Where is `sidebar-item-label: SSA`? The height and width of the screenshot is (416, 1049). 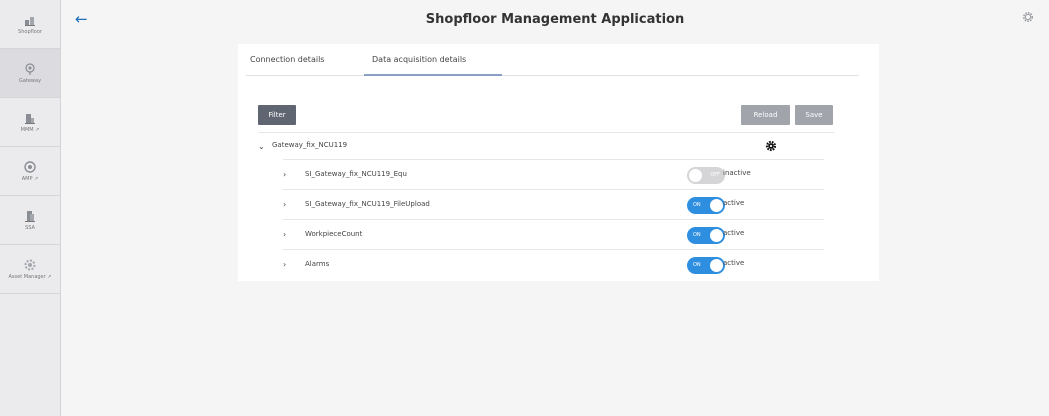
sidebar-item-label: SSA is located at coordinates (30, 228).